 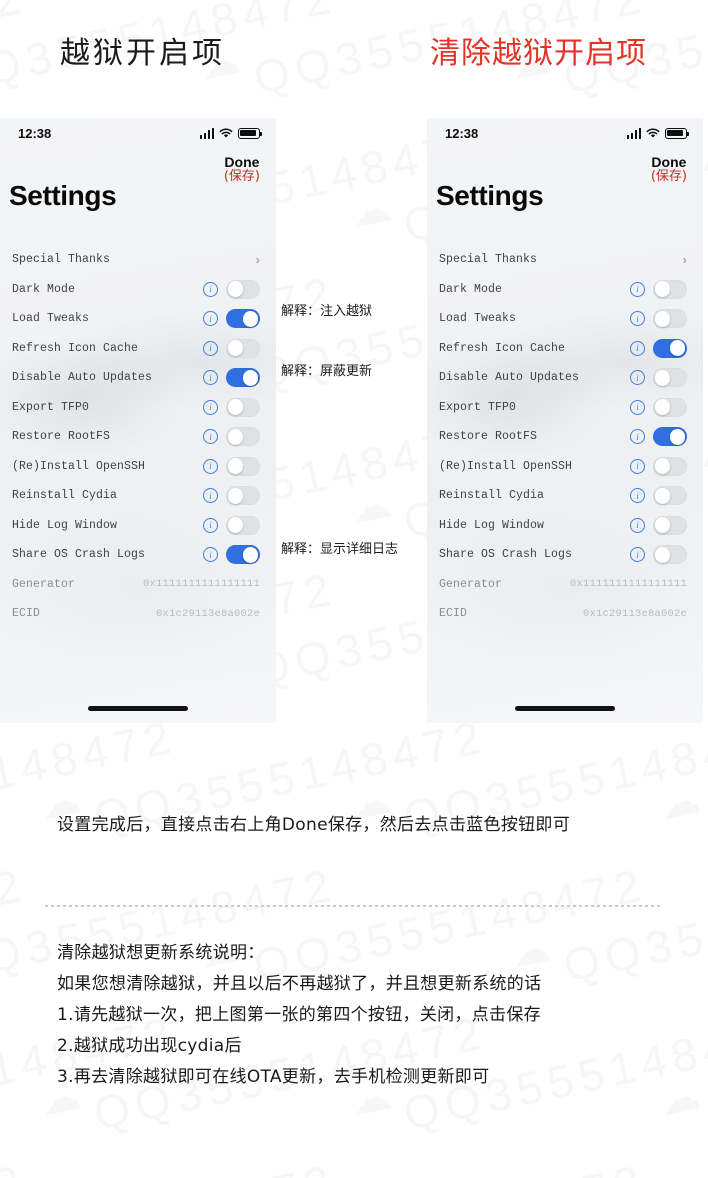 What do you see at coordinates (201, 584) in the screenshot?
I see `settings-row-value: 0x1111111111111111` at bounding box center [201, 584].